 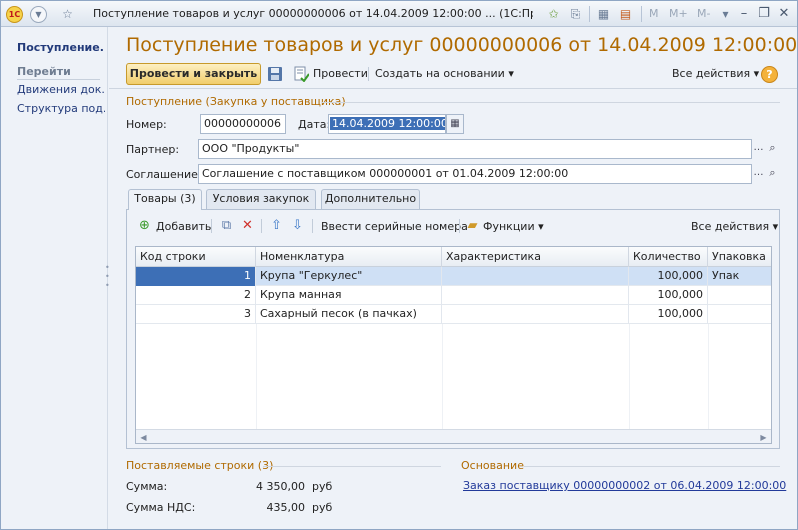 I want to click on save-icon, so click(x=275, y=74).